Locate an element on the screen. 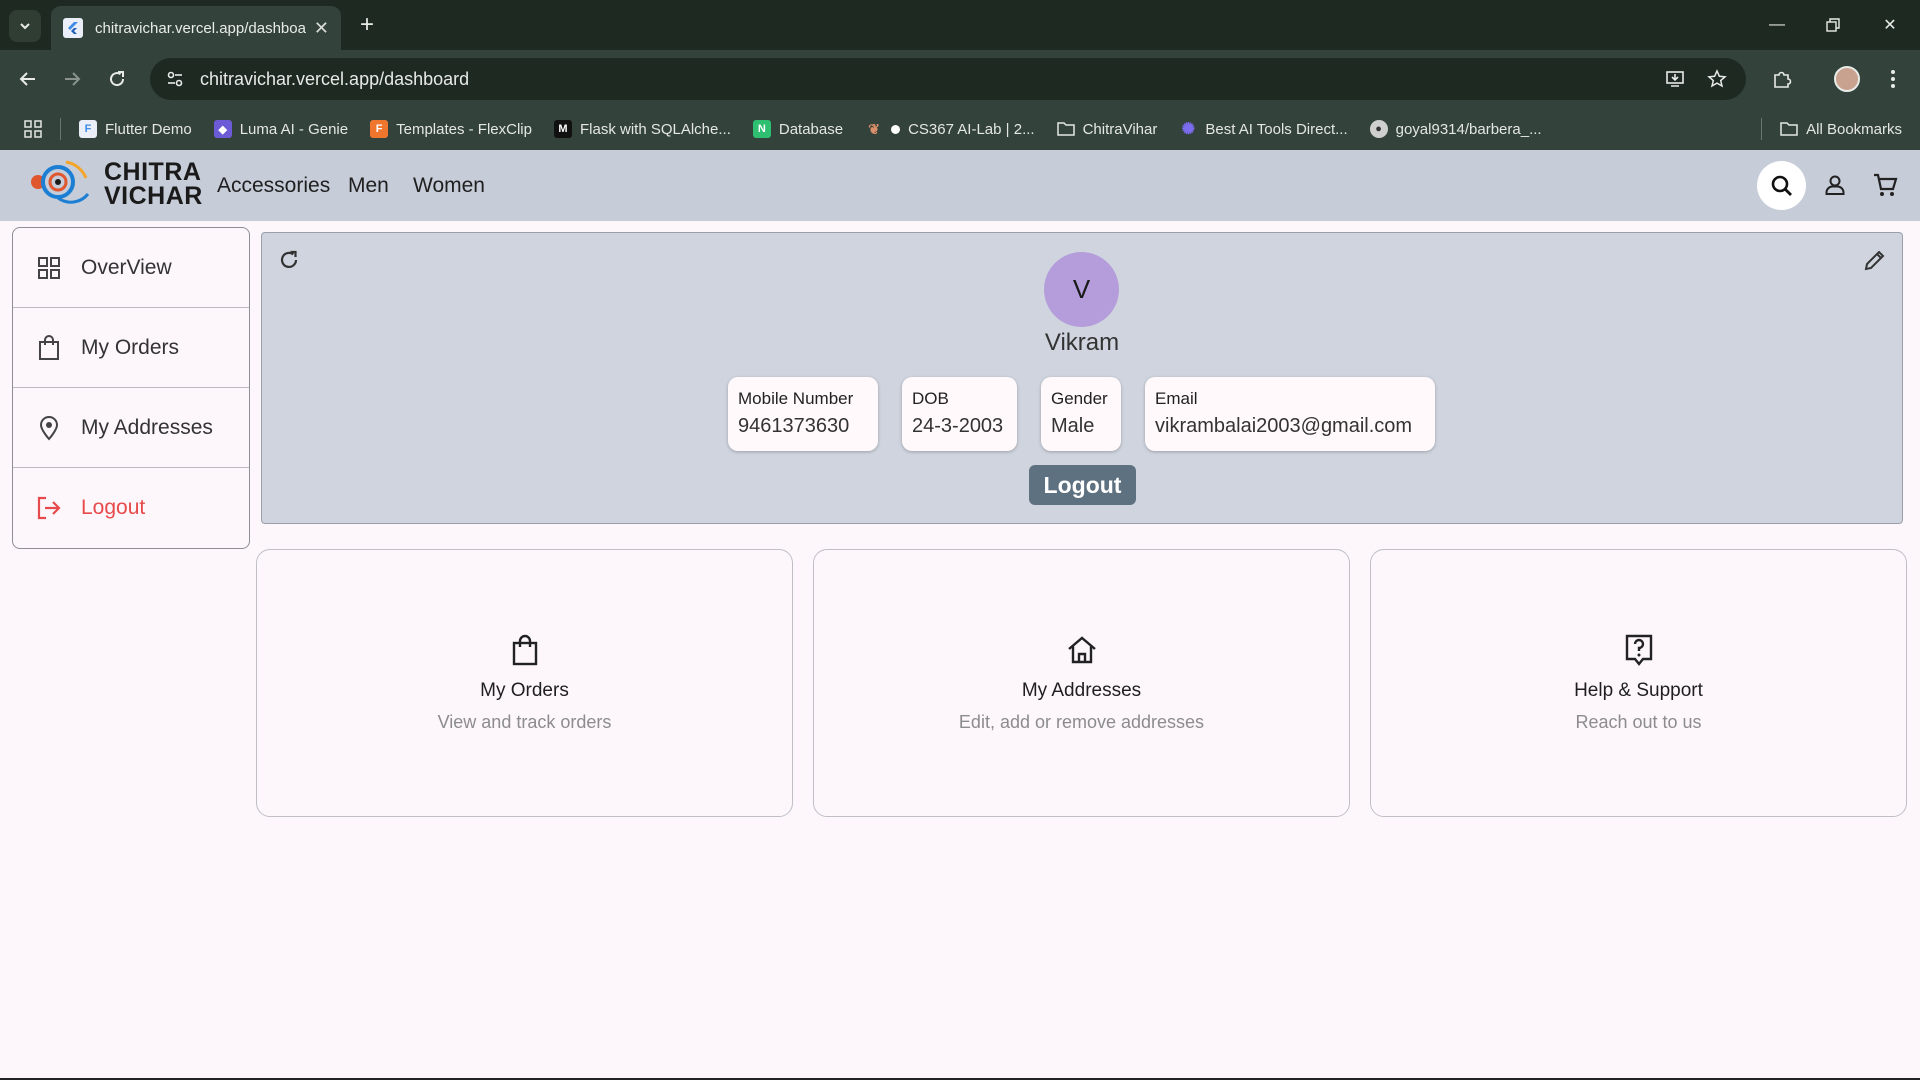  info-label: Email is located at coordinates (1176, 398).